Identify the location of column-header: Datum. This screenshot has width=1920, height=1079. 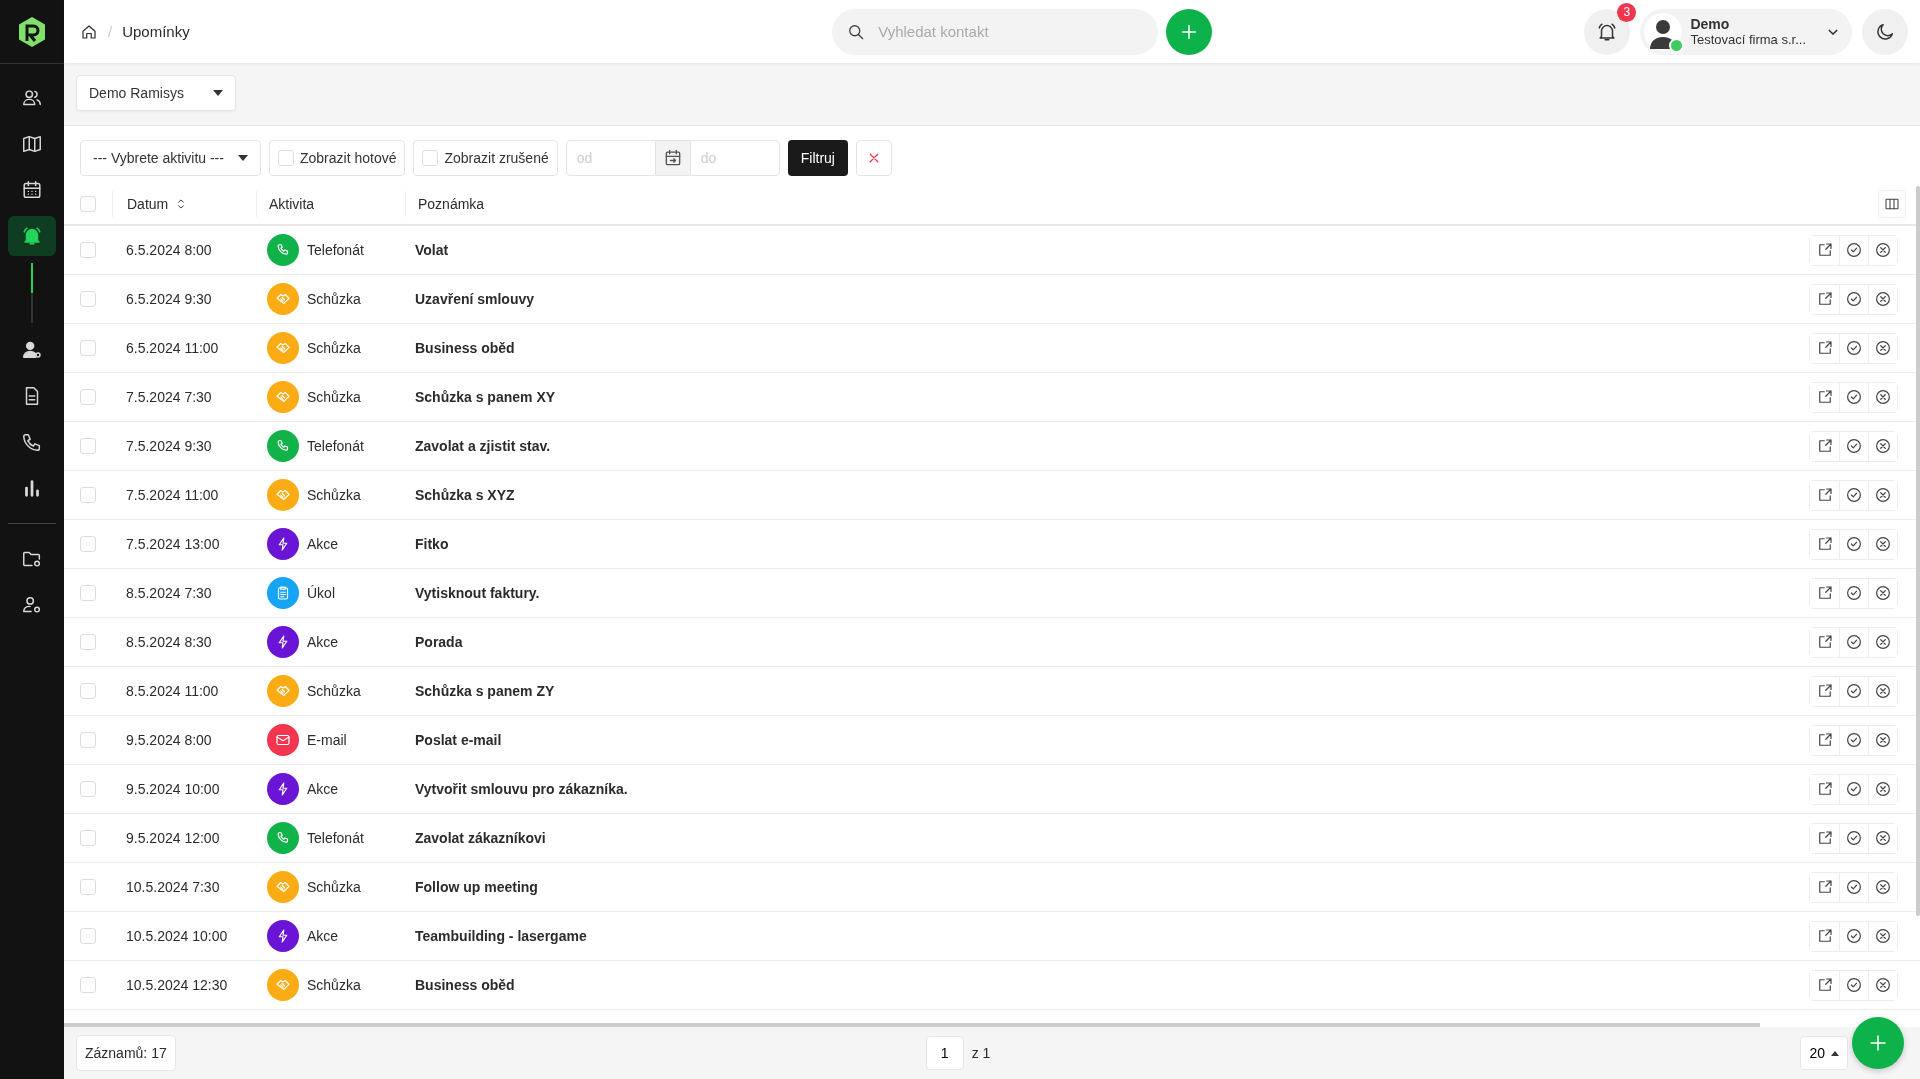
(148, 204).